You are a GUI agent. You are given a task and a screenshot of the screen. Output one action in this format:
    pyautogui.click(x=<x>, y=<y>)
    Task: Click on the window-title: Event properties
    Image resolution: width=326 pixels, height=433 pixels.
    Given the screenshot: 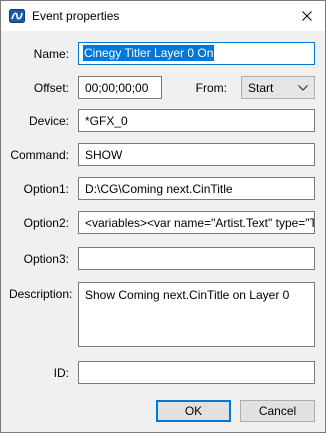 What is the action you would take?
    pyautogui.click(x=76, y=16)
    